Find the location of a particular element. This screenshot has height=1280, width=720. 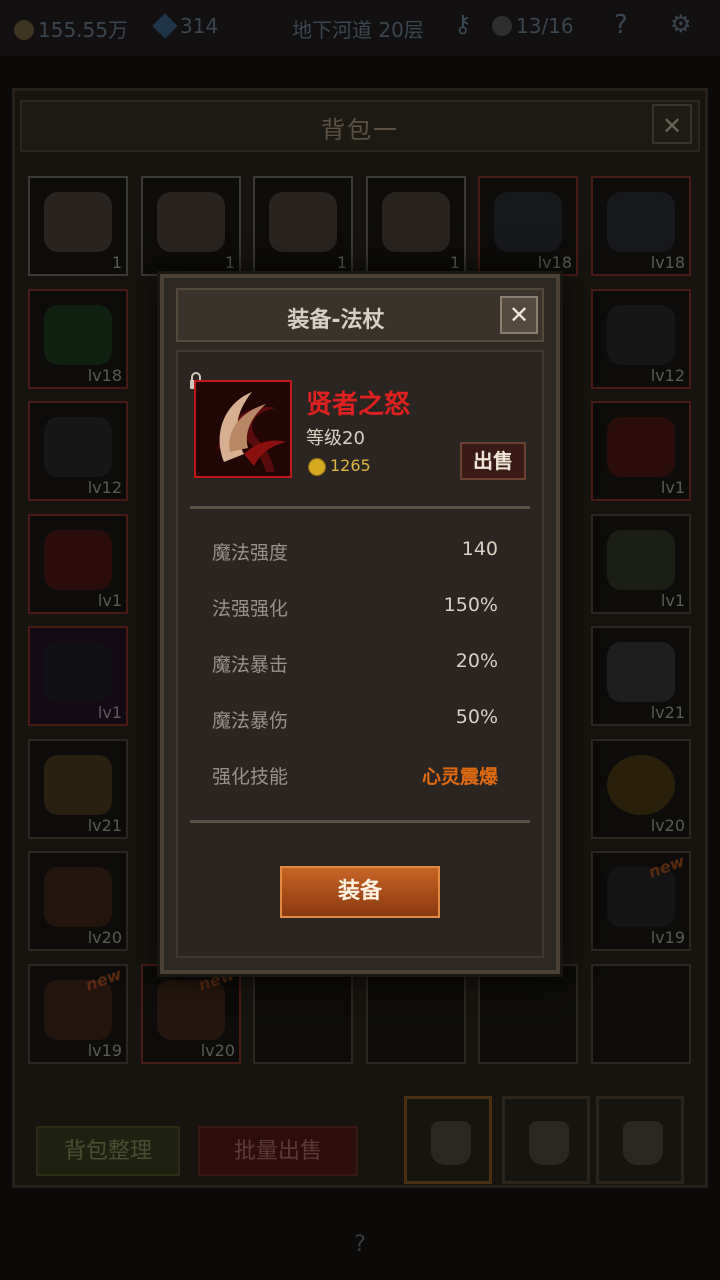

modal-close-button: ✕ is located at coordinates (519, 315).